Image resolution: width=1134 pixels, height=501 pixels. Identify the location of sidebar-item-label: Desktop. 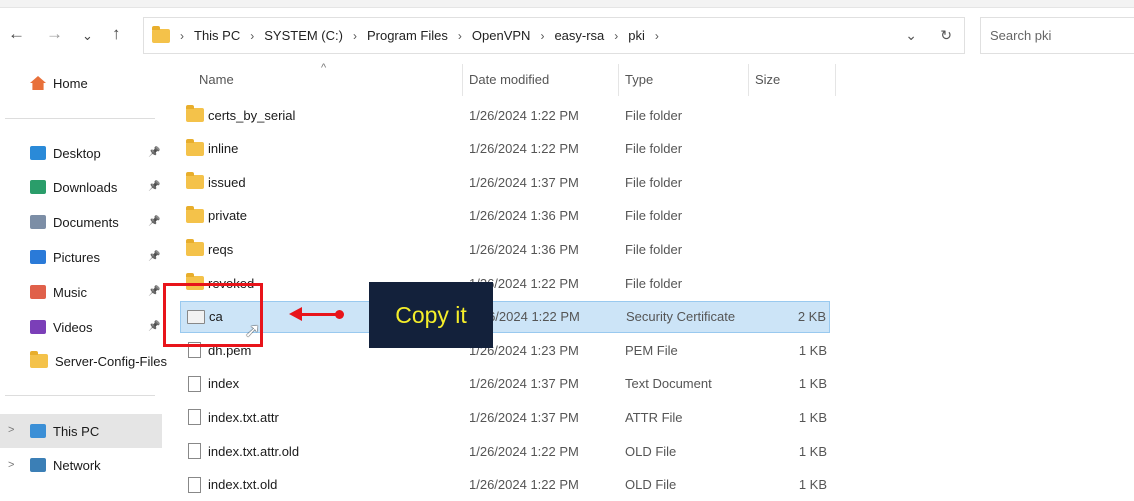
(77, 153).